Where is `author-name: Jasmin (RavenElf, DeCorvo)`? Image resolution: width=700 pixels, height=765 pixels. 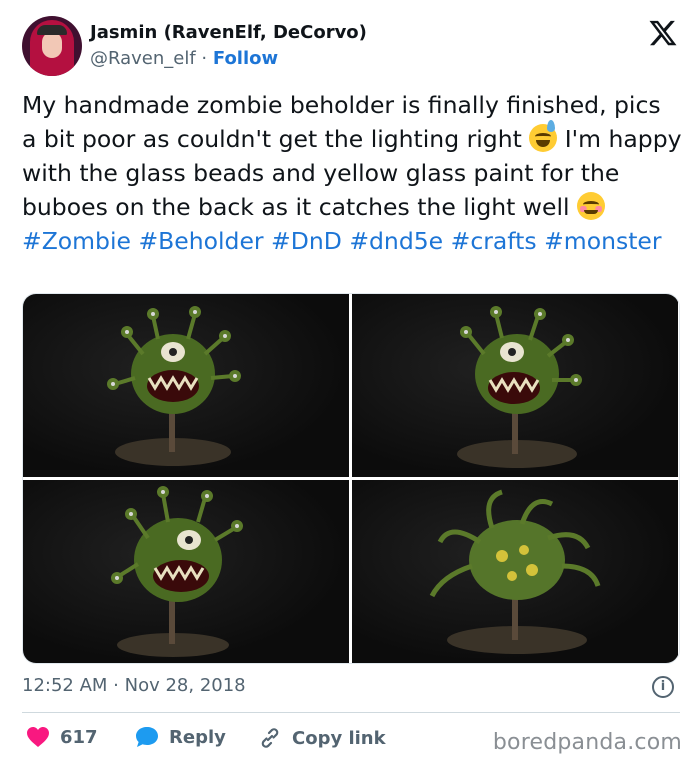
author-name: Jasmin (RavenElf, DeCorvo) is located at coordinates (228, 32).